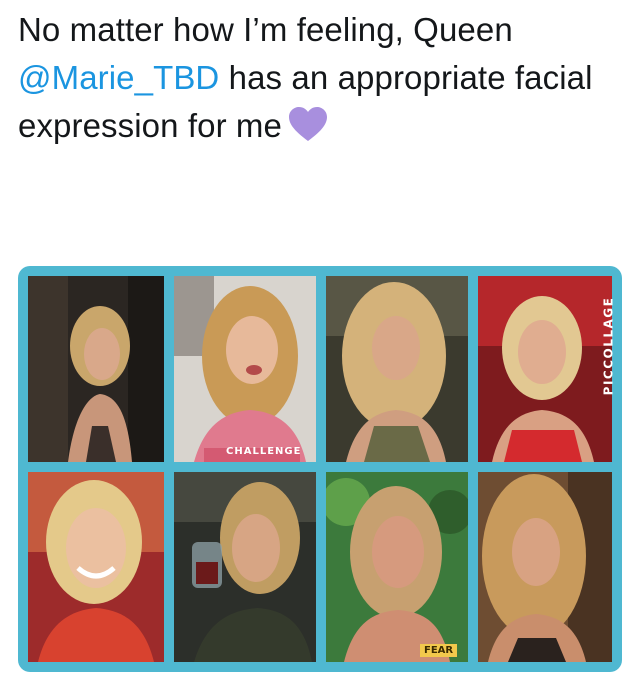 The image size is (640, 685). I want to click on collage-photo-7: FEAR, so click(397, 567).